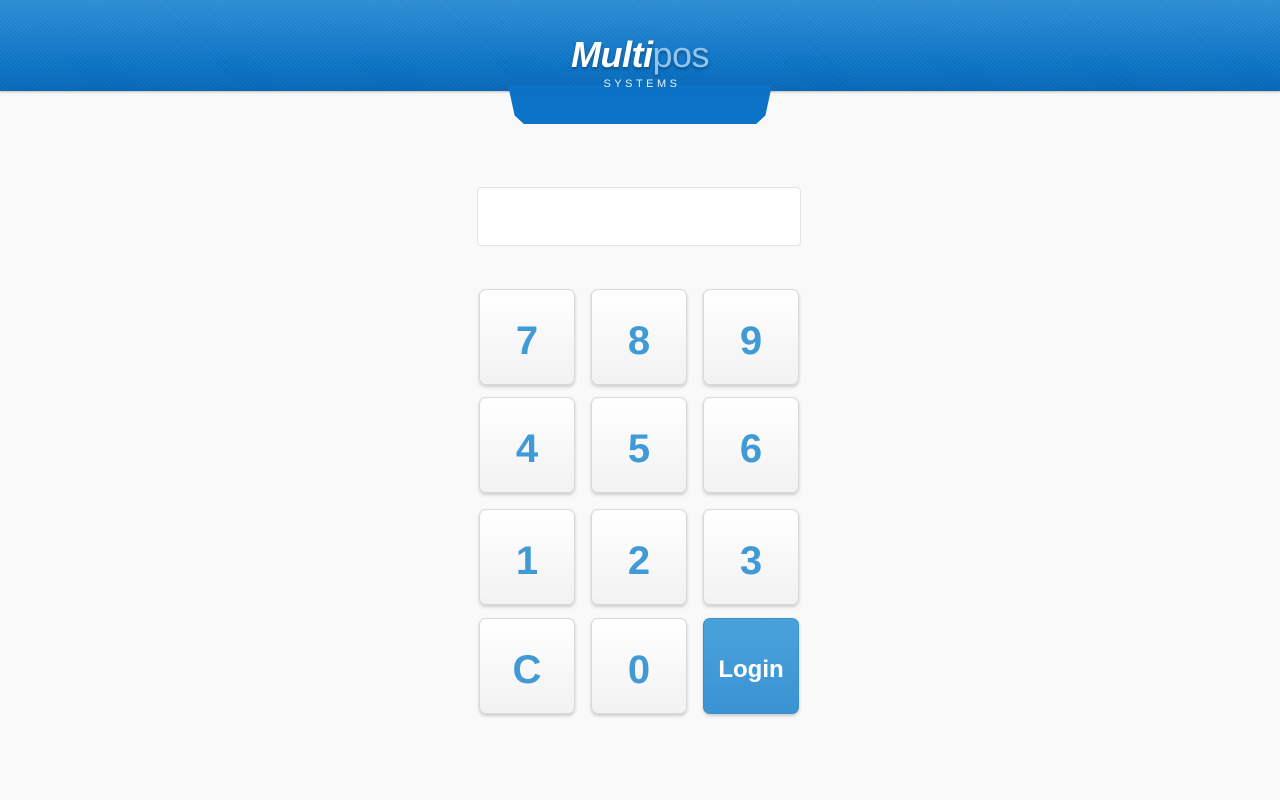 The width and height of the screenshot is (1280, 800). Describe the element at coordinates (527, 445) in the screenshot. I see `key-4: 4` at that location.